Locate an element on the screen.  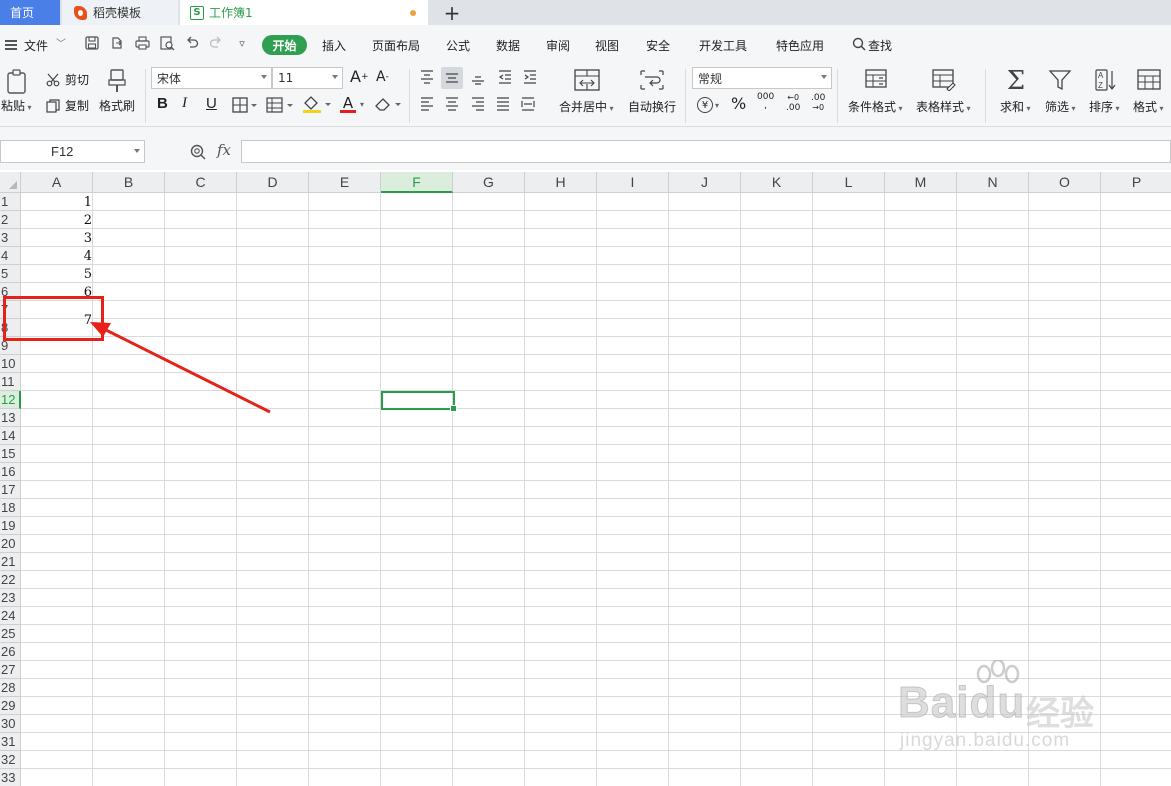
distribute-icon is located at coordinates (528, 105).